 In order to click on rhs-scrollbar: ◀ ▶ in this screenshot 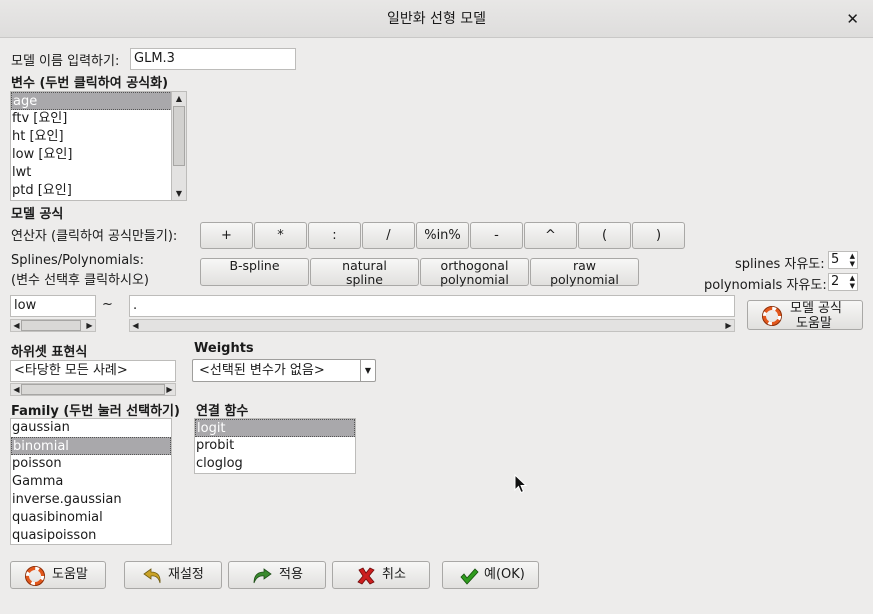, I will do `click(432, 325)`.